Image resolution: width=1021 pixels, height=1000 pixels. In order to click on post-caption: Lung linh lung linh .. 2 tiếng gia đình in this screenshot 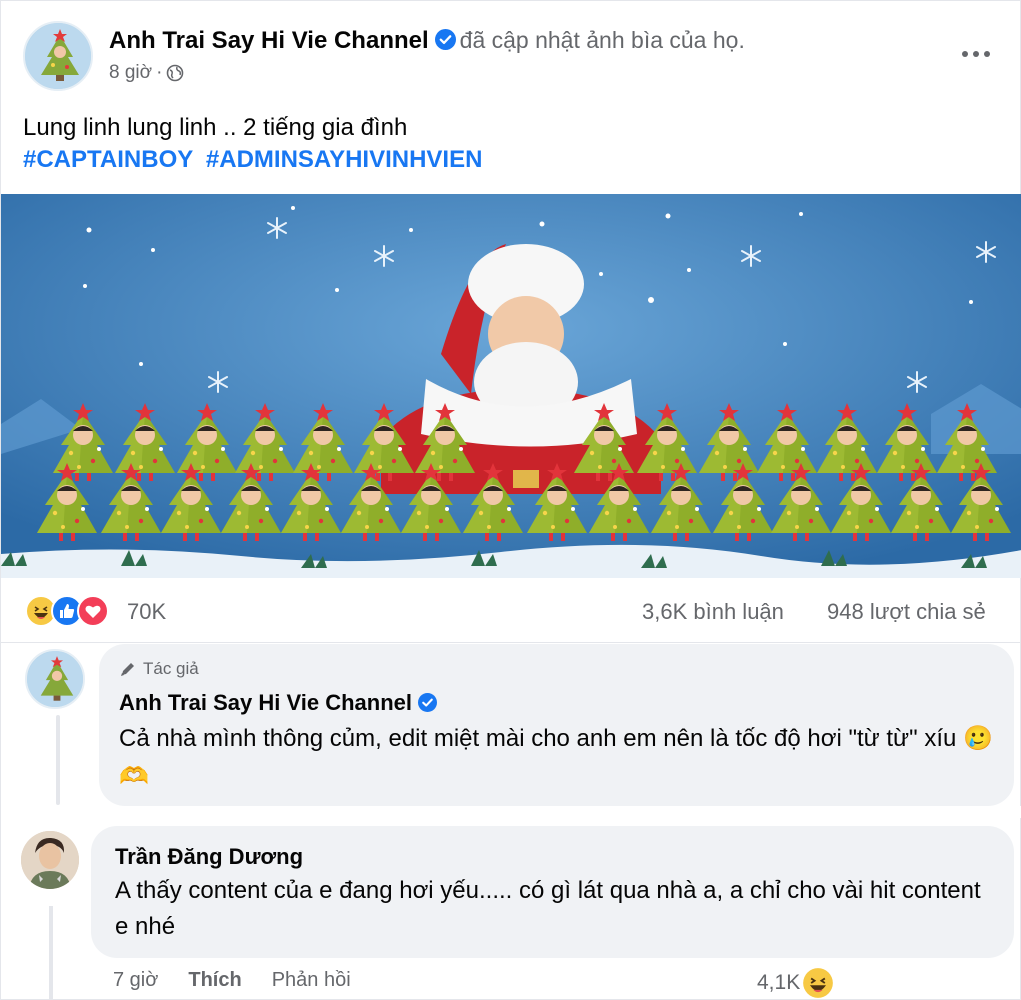, I will do `click(215, 127)`.